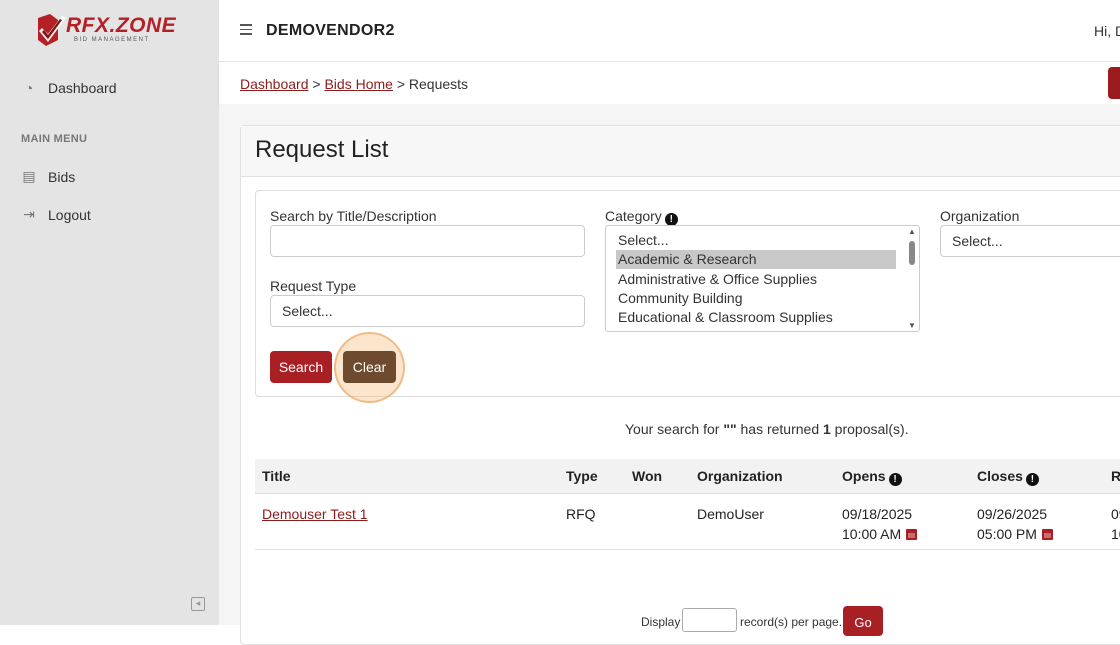  What do you see at coordinates (358, 84) in the screenshot?
I see `breadcrumb-bids-home-link: Bids Home` at bounding box center [358, 84].